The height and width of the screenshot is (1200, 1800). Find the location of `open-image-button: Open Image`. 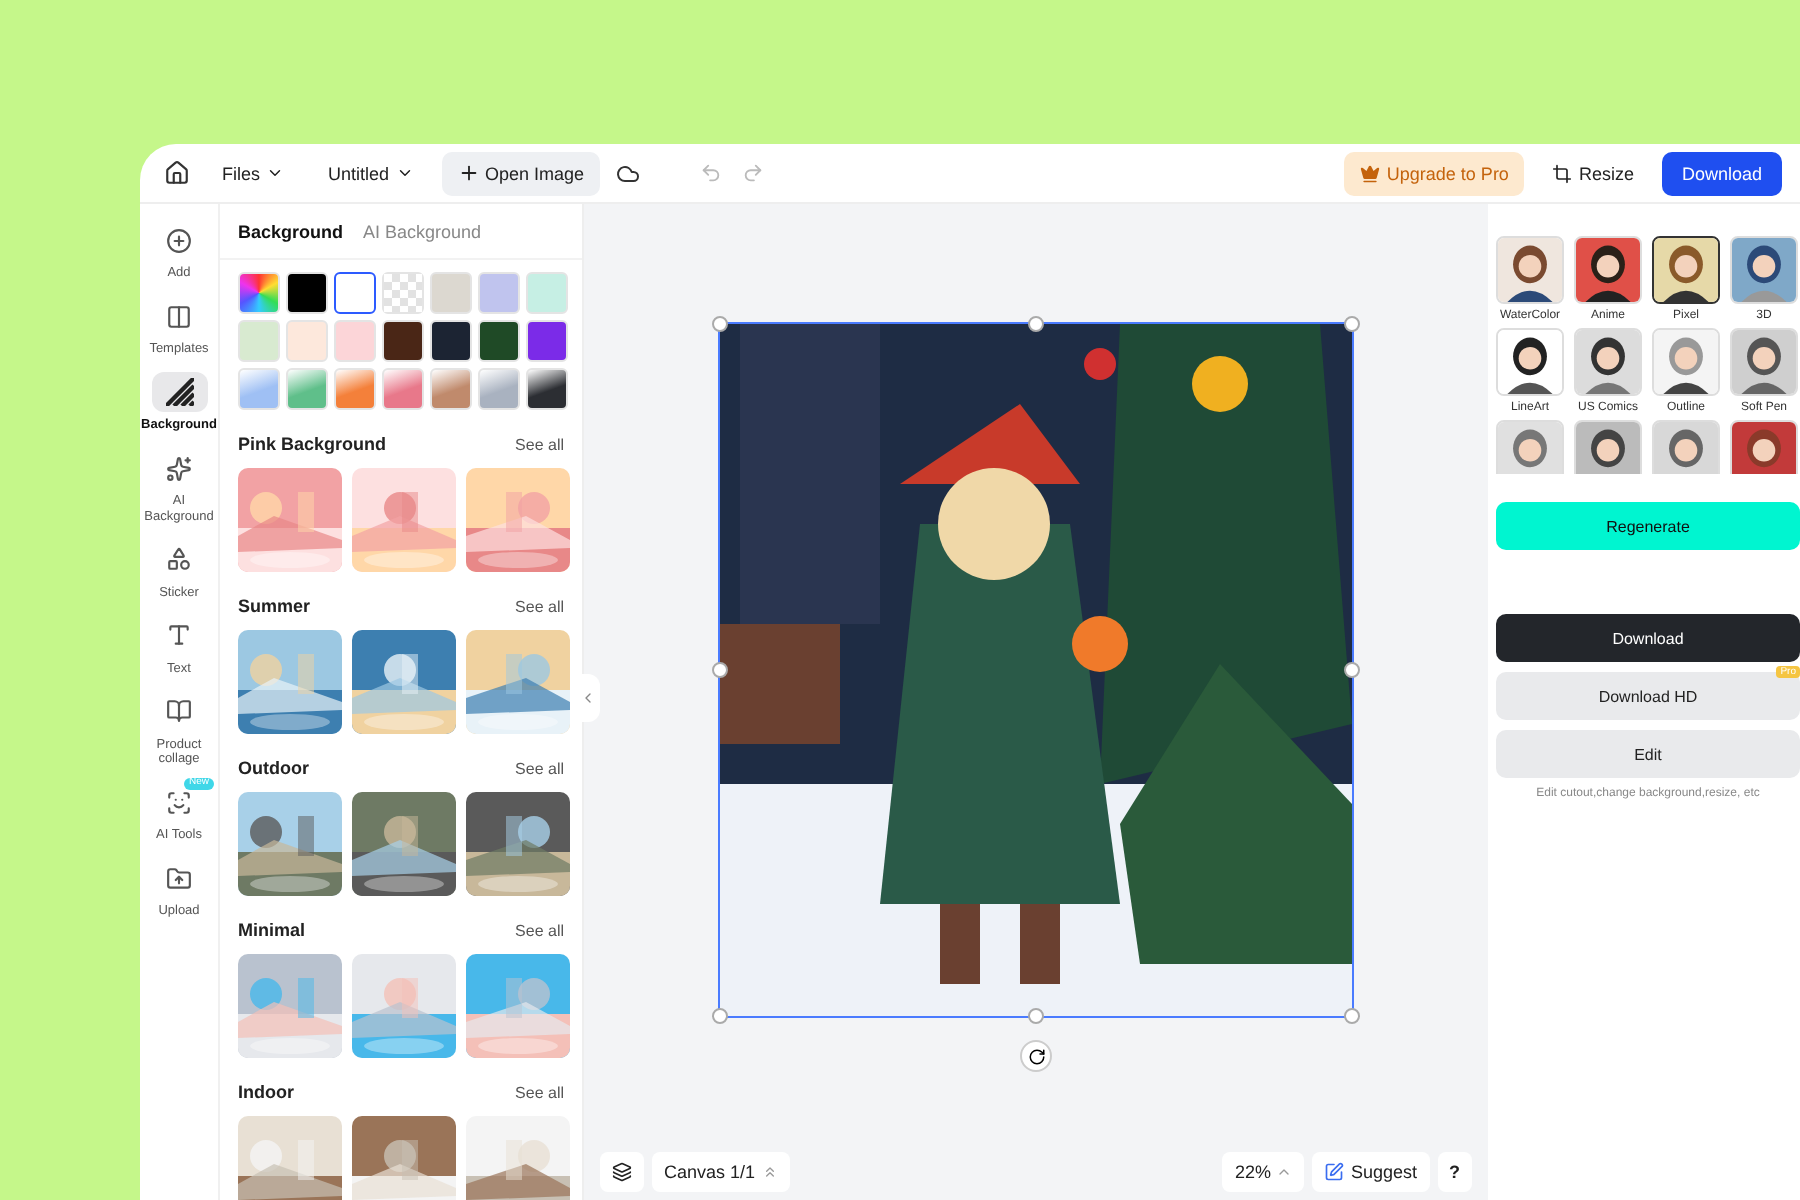

open-image-button: Open Image is located at coordinates (521, 173).